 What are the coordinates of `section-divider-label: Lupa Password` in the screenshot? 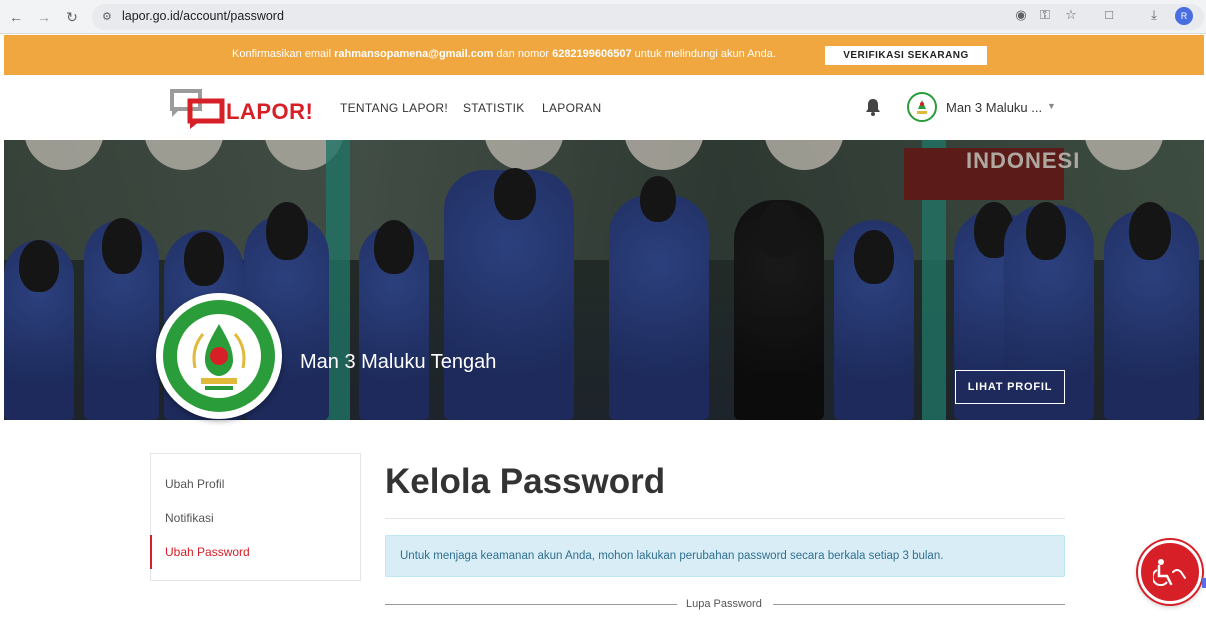 It's located at (724, 604).